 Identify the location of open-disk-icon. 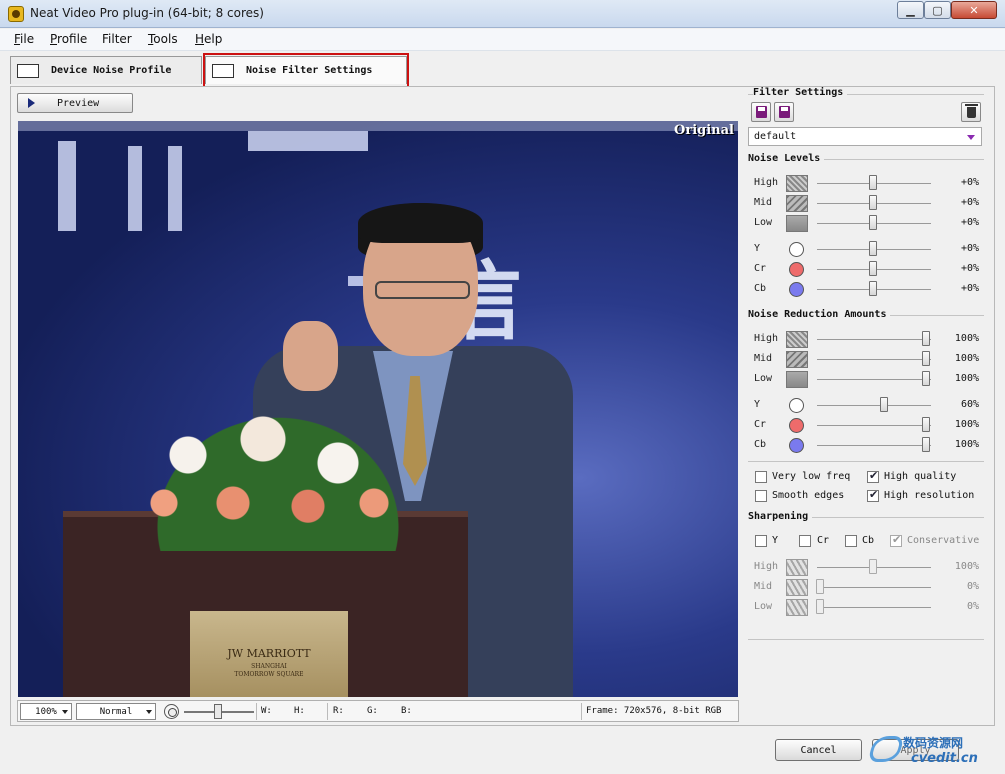
(761, 112).